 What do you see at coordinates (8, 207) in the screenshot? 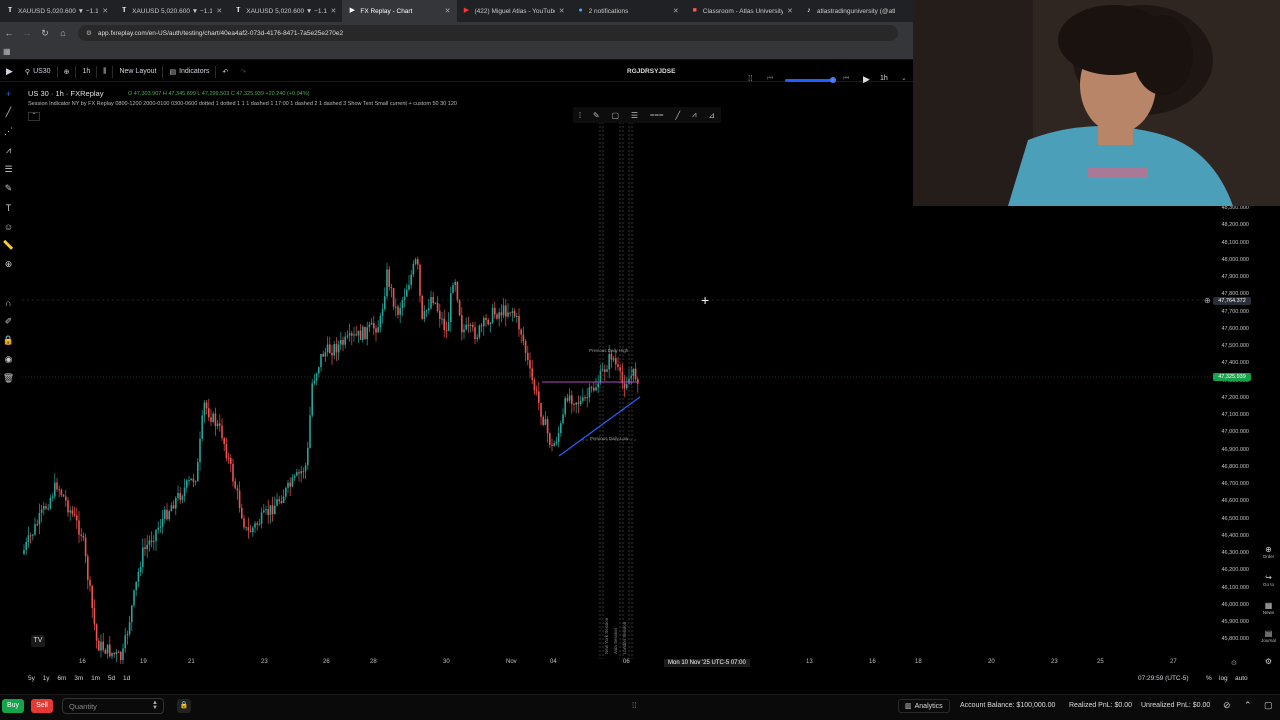
I see `text-icon: T` at bounding box center [8, 207].